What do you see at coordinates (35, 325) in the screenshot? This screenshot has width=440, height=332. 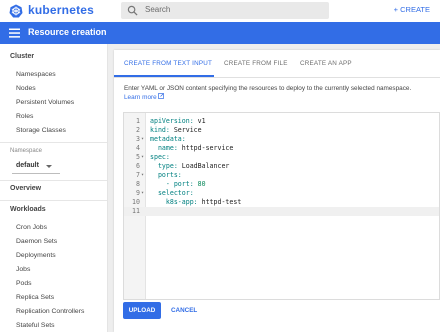 I see `sidebar-item-stateful-sets: Stateful Sets` at bounding box center [35, 325].